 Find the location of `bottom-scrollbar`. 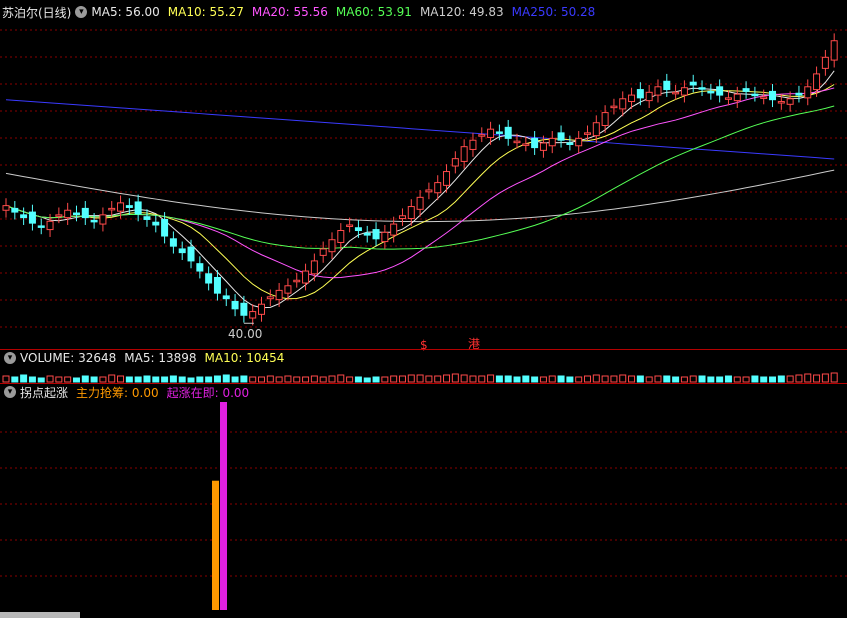

bottom-scrollbar is located at coordinates (40, 615).